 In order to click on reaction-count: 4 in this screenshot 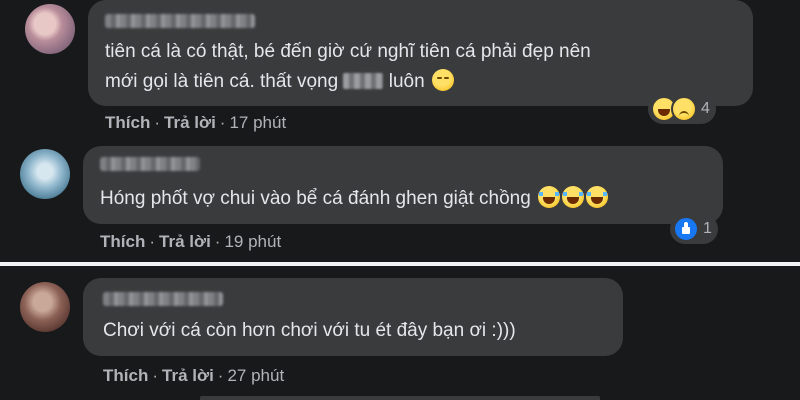, I will do `click(705, 108)`.